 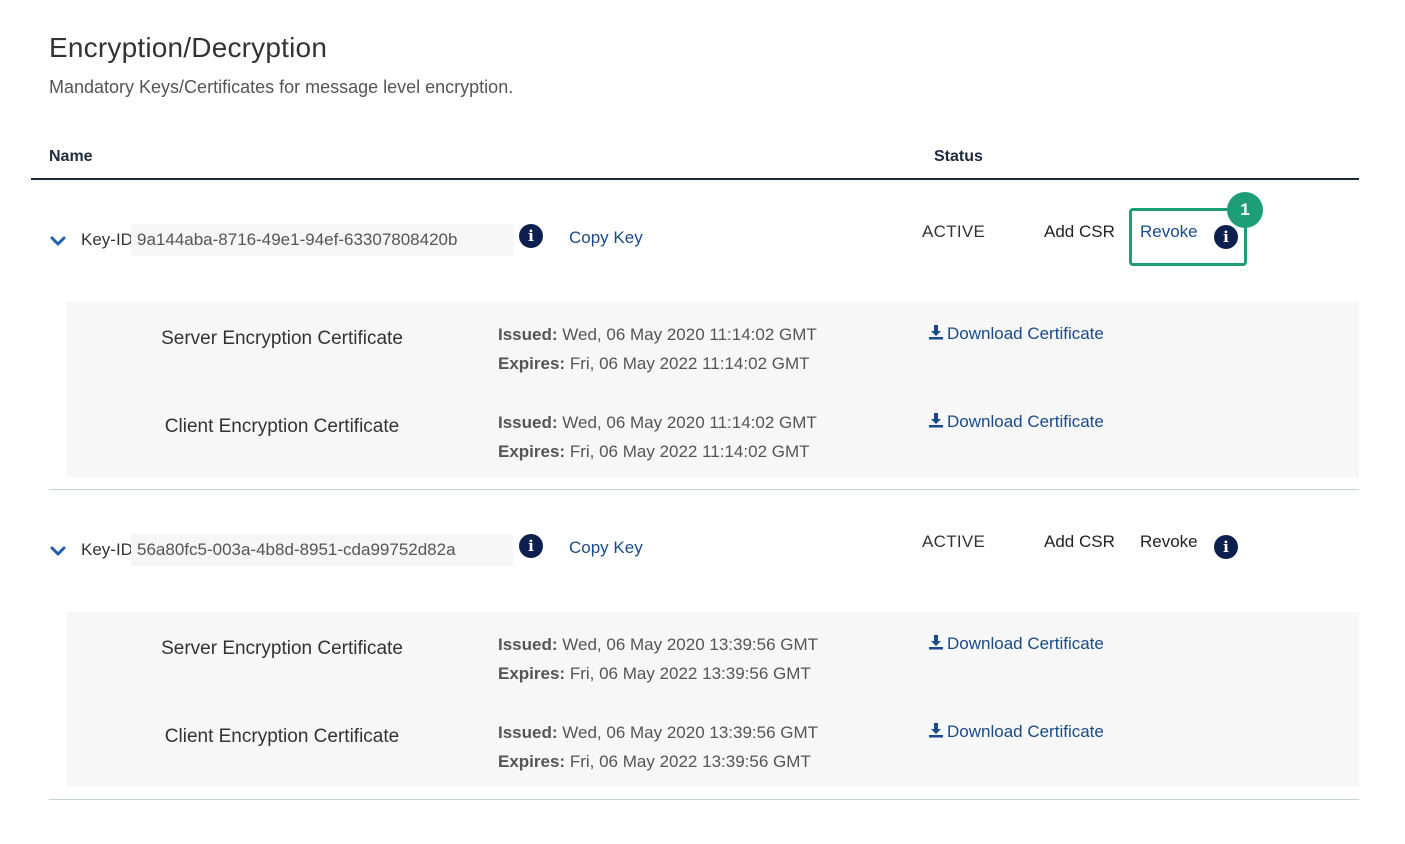 I want to click on table-header: Name Status, so click(x=695, y=160).